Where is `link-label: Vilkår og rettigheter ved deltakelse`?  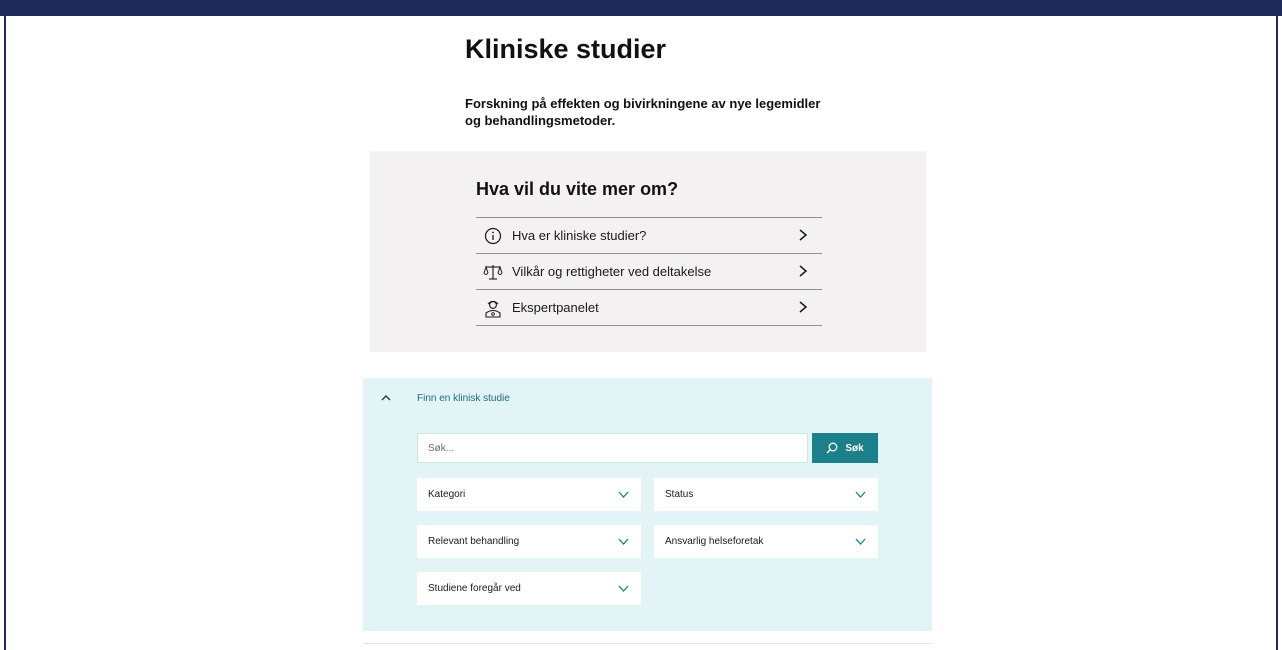 link-label: Vilkår og rettigheter ved deltakelse is located at coordinates (612, 271).